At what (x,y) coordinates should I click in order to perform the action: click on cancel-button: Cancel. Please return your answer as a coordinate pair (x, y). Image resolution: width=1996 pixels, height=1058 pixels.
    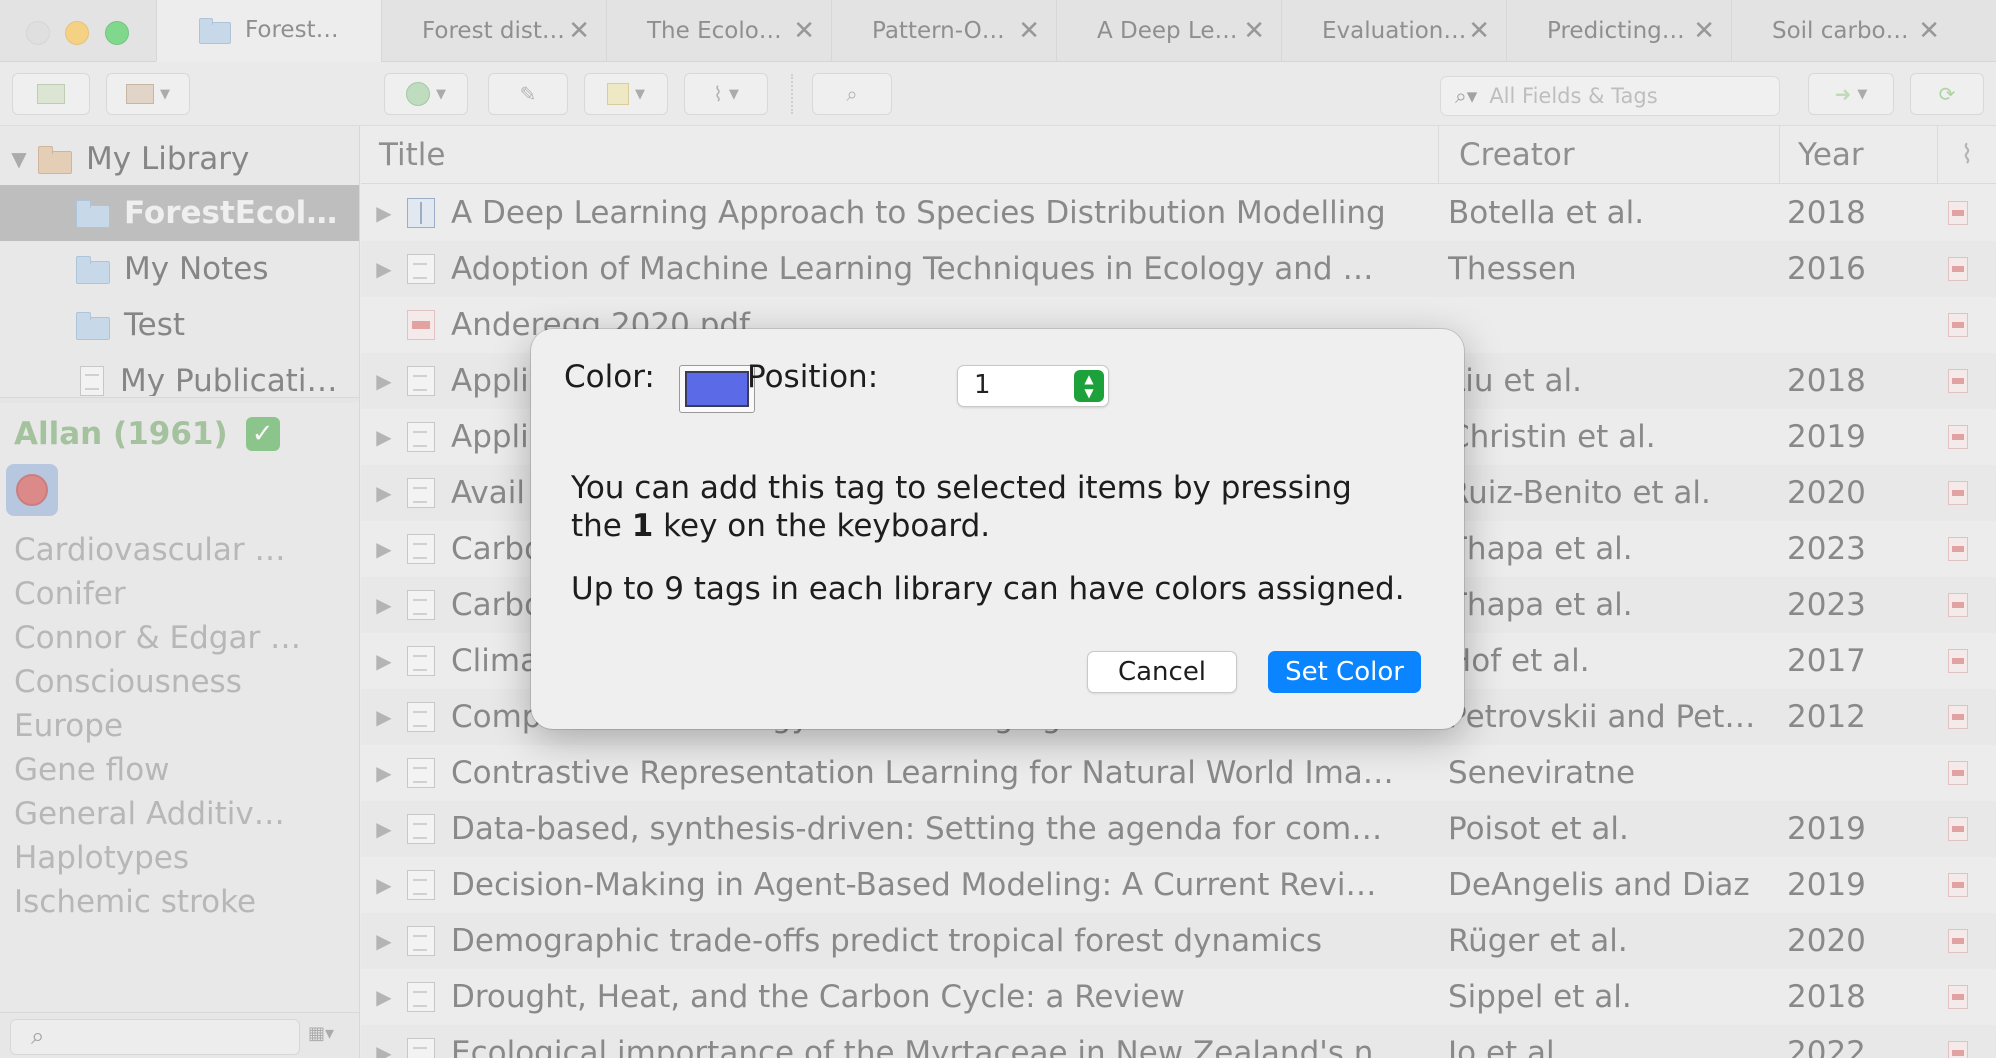
    Looking at the image, I should click on (1162, 672).